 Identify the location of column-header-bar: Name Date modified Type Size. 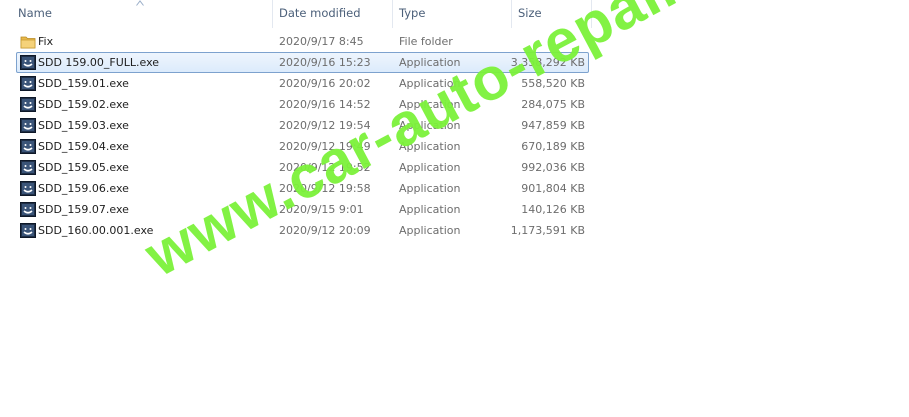
(454, 14).